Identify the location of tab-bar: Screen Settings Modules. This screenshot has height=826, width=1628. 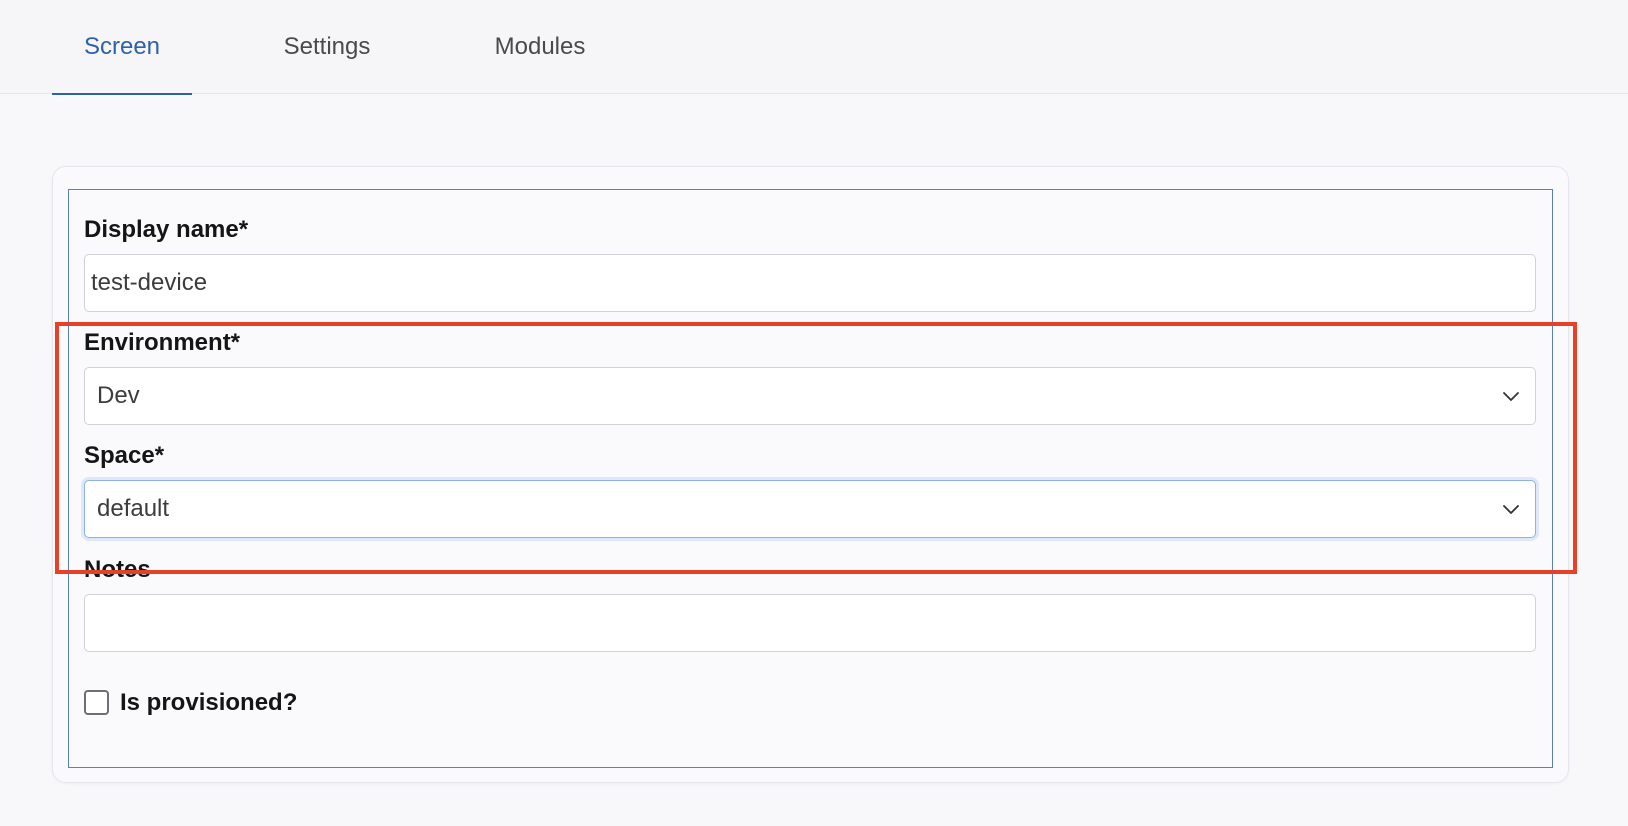
(814, 47).